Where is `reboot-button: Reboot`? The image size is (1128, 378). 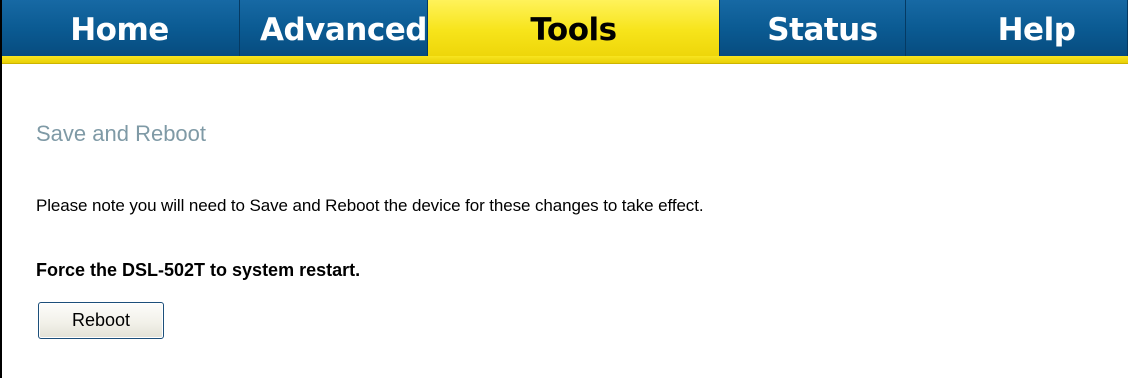
reboot-button: Reboot is located at coordinates (101, 320).